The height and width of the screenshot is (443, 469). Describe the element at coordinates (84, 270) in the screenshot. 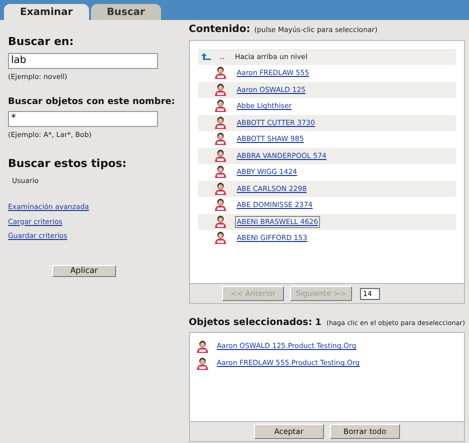

I see `apply-button: Aplicar` at that location.